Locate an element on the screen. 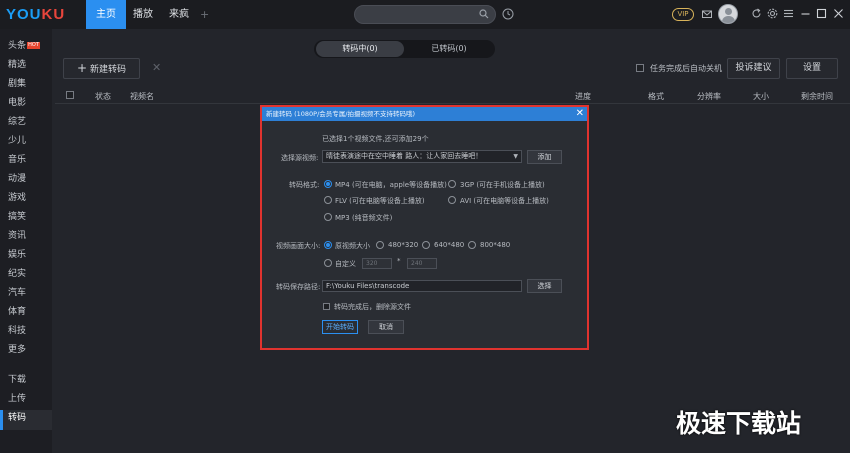 The image size is (850, 453). size-480x320-radio is located at coordinates (380, 245).